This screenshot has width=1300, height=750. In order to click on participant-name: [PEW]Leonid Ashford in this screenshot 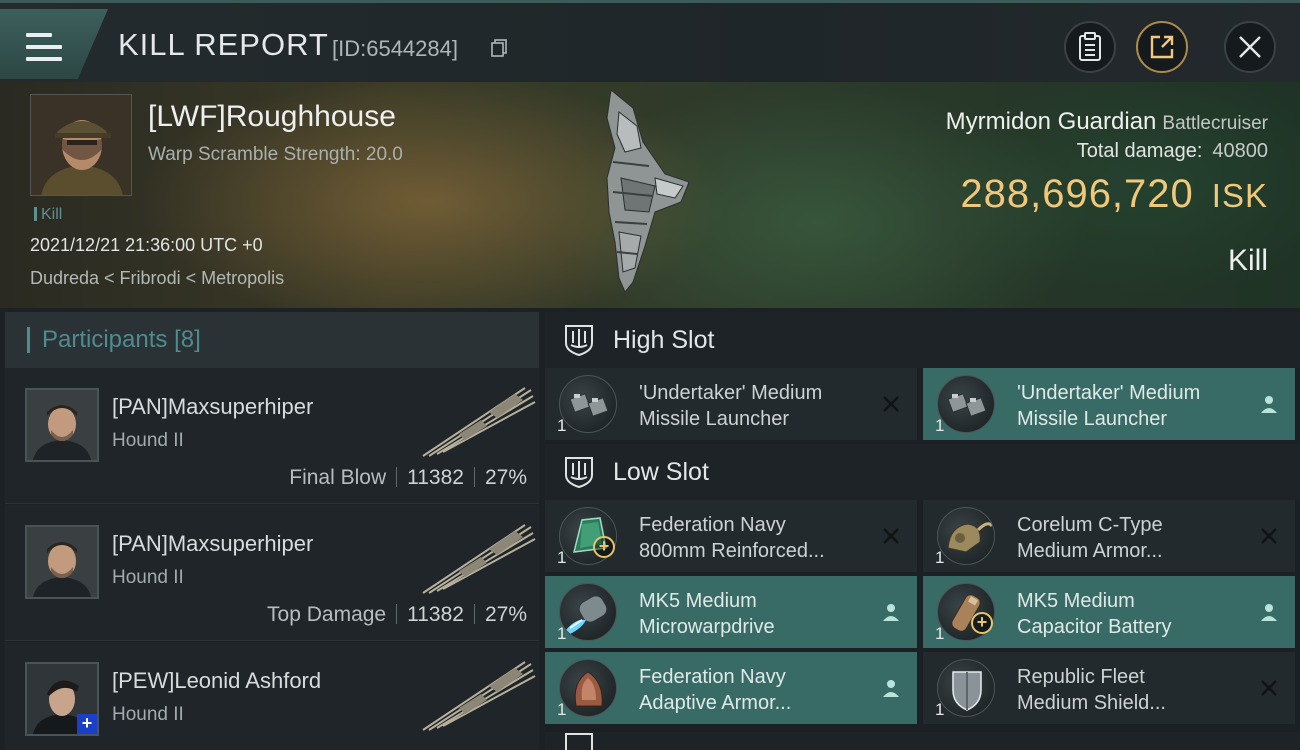, I will do `click(217, 680)`.